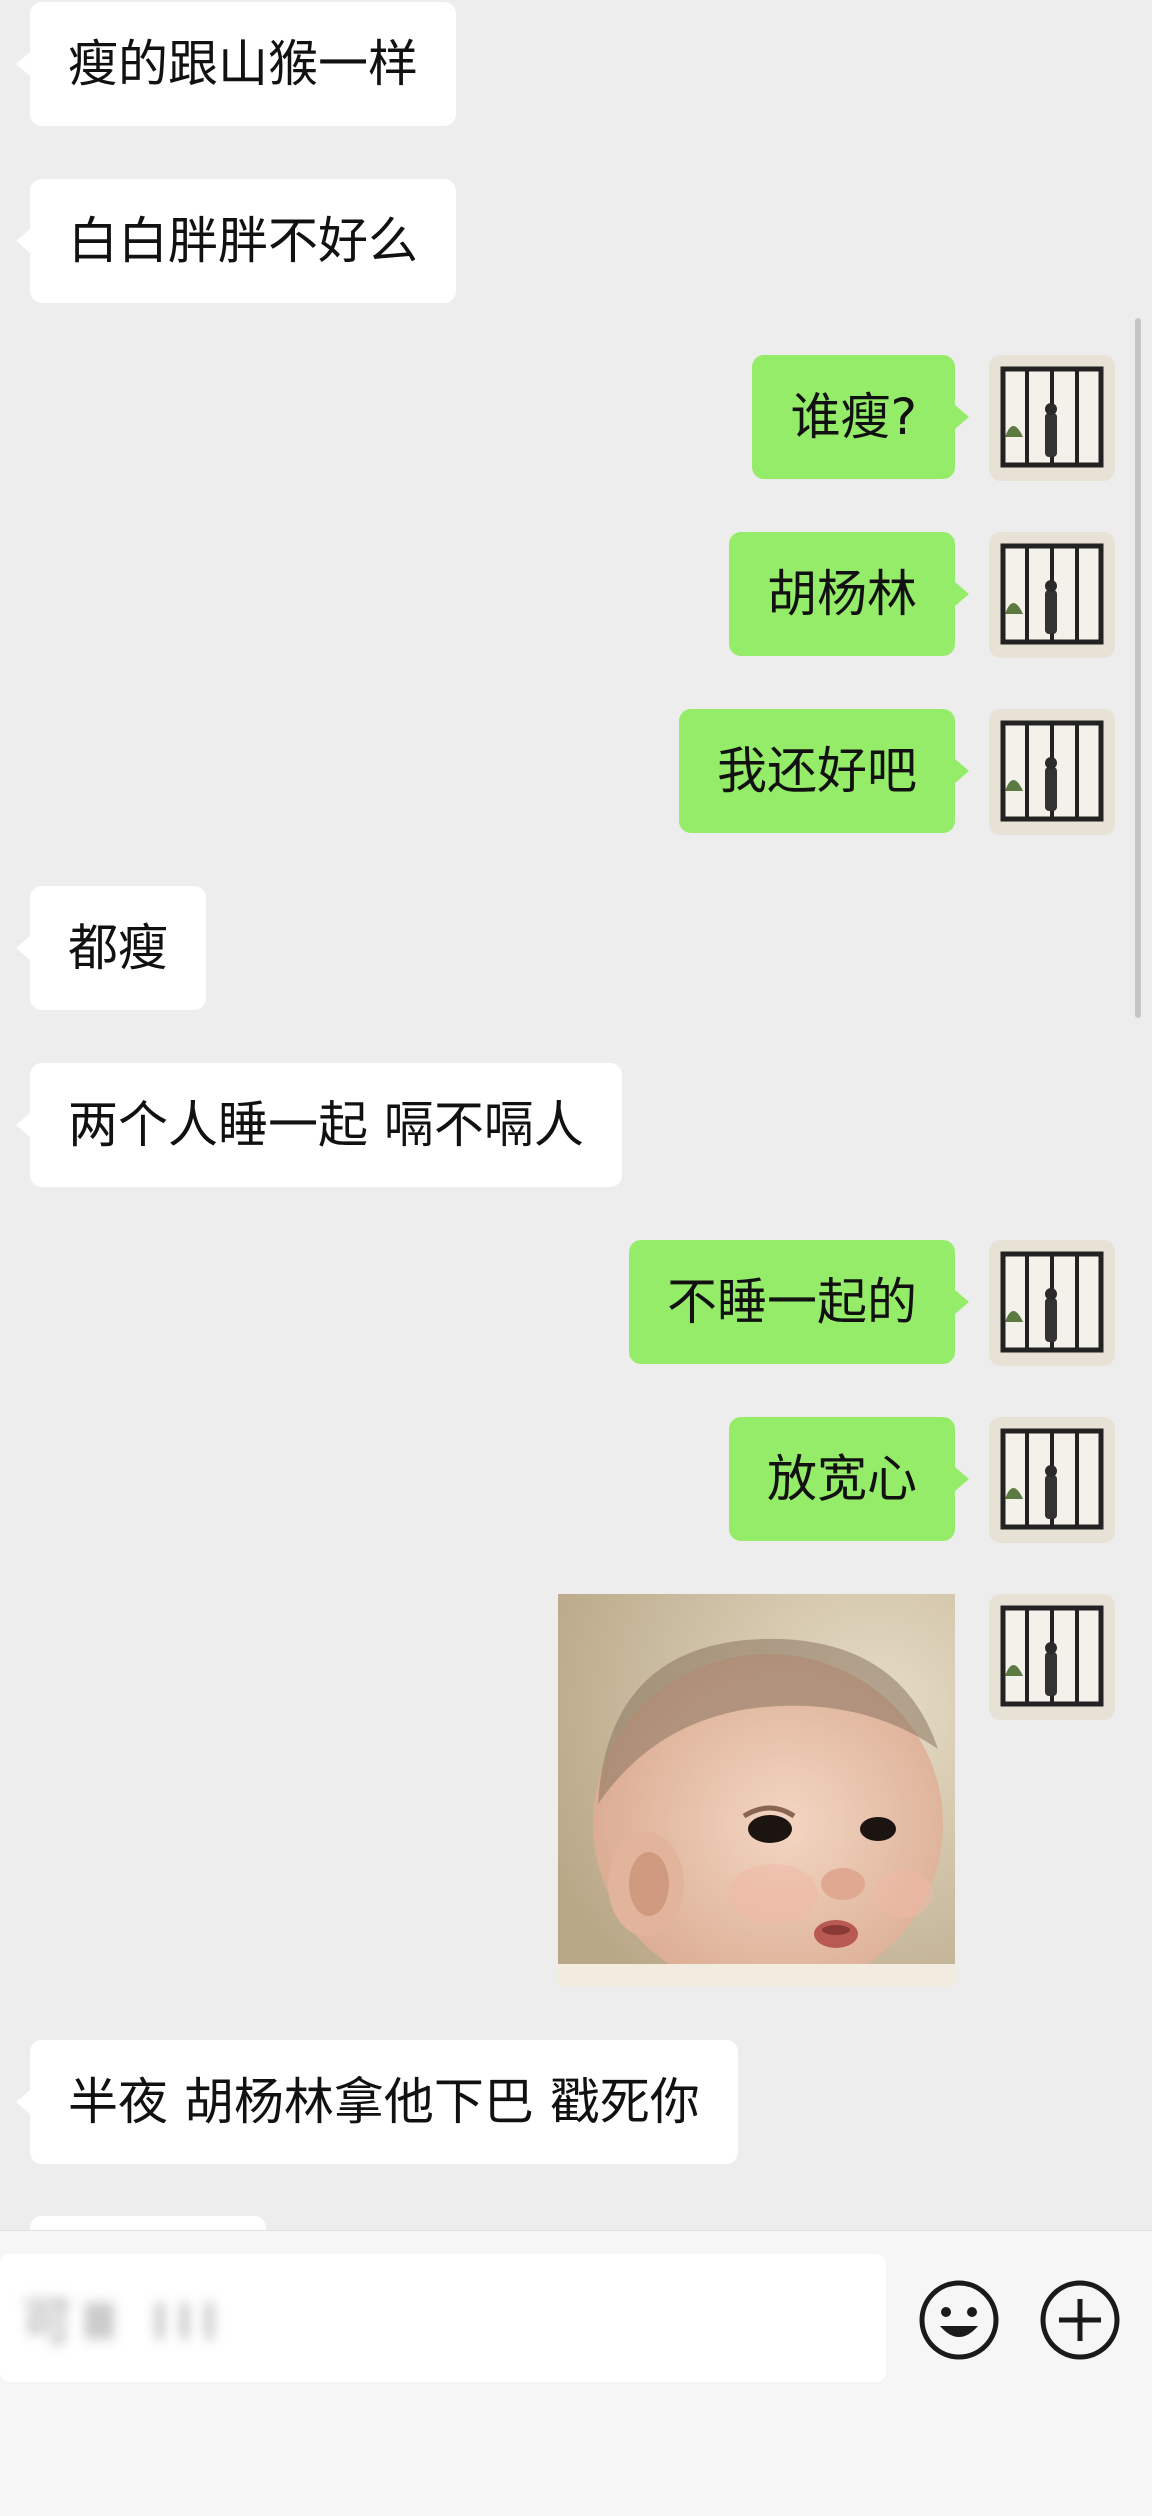 The width and height of the screenshot is (1152, 2516). What do you see at coordinates (148, 2223) in the screenshot?
I see `message-bubble-incoming` at bounding box center [148, 2223].